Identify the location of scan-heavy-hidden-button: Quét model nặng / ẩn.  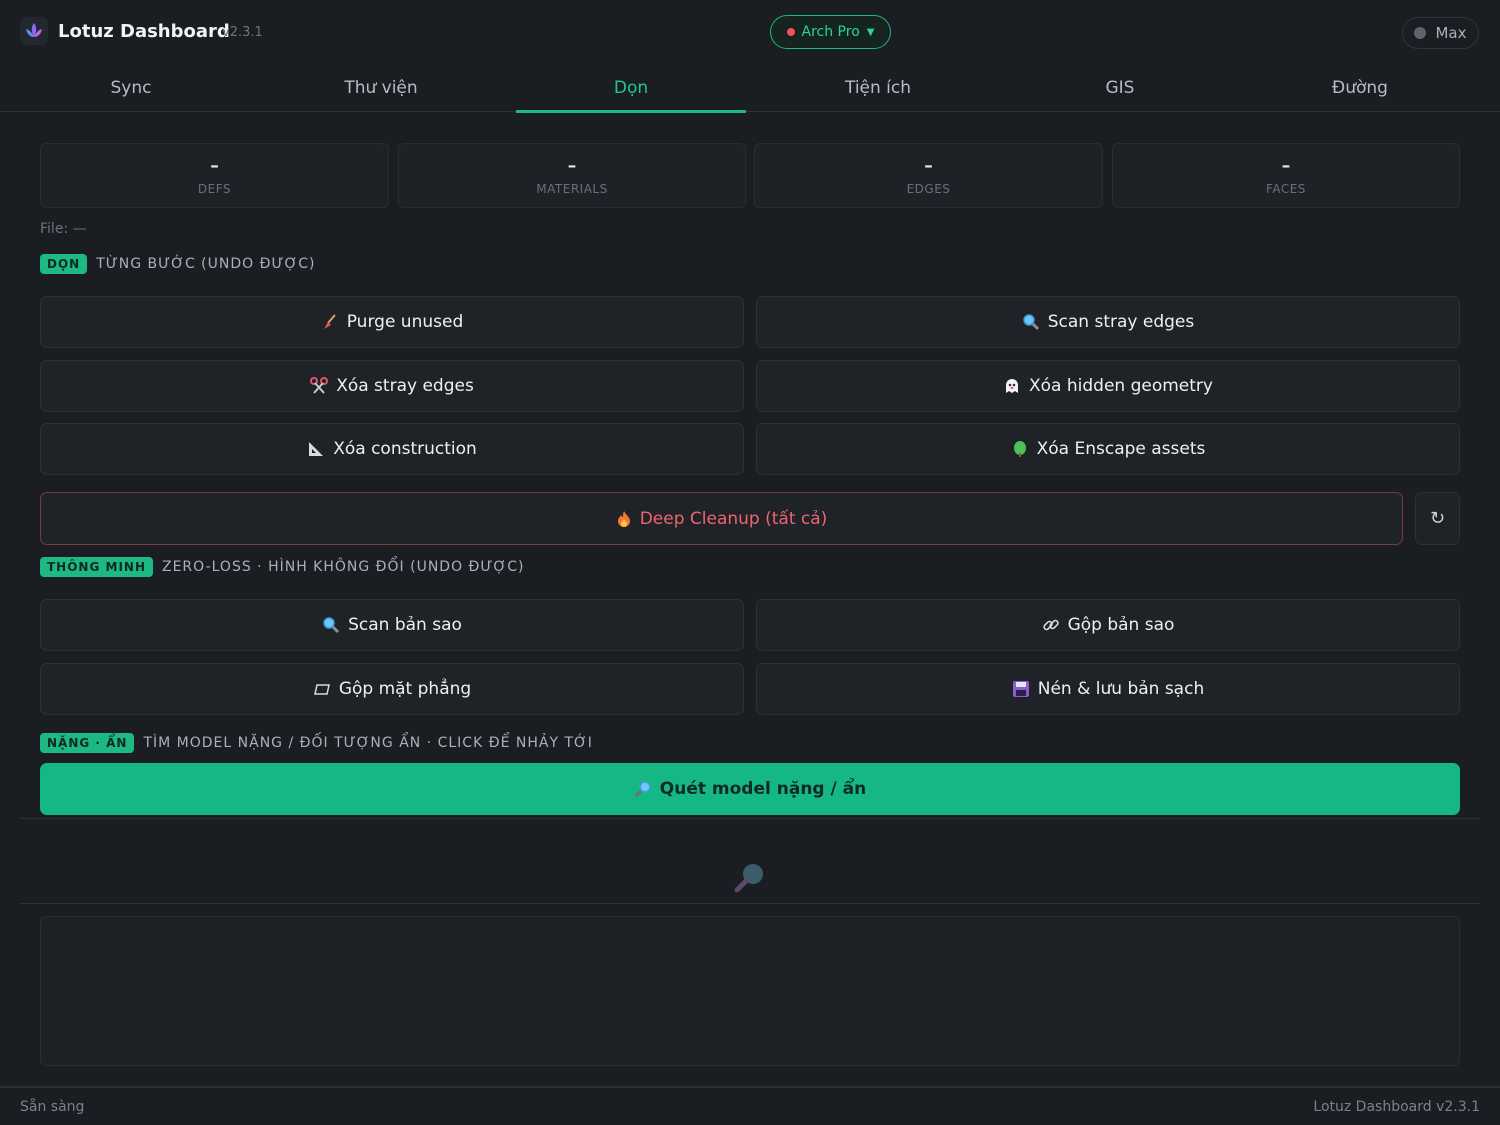
(750, 789).